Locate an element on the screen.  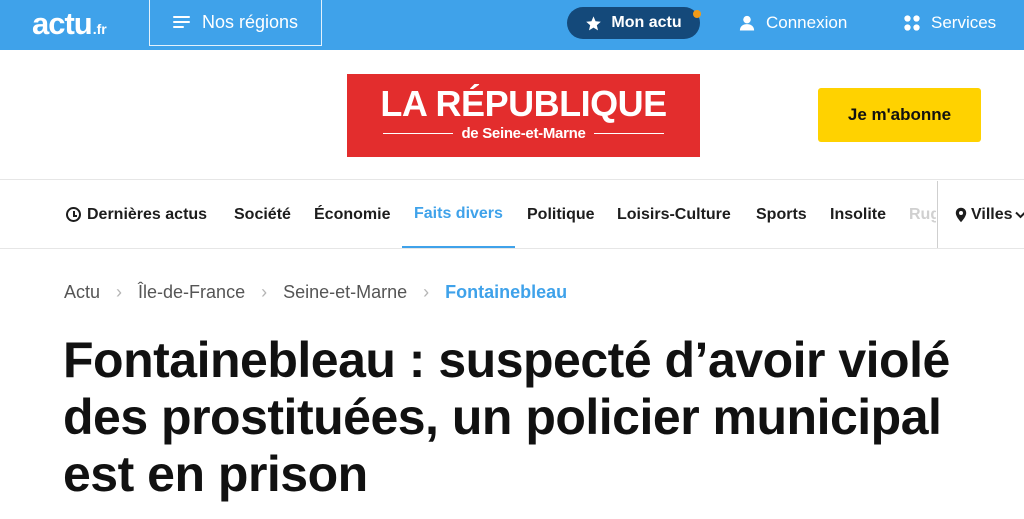
clock-icon is located at coordinates (73, 214).